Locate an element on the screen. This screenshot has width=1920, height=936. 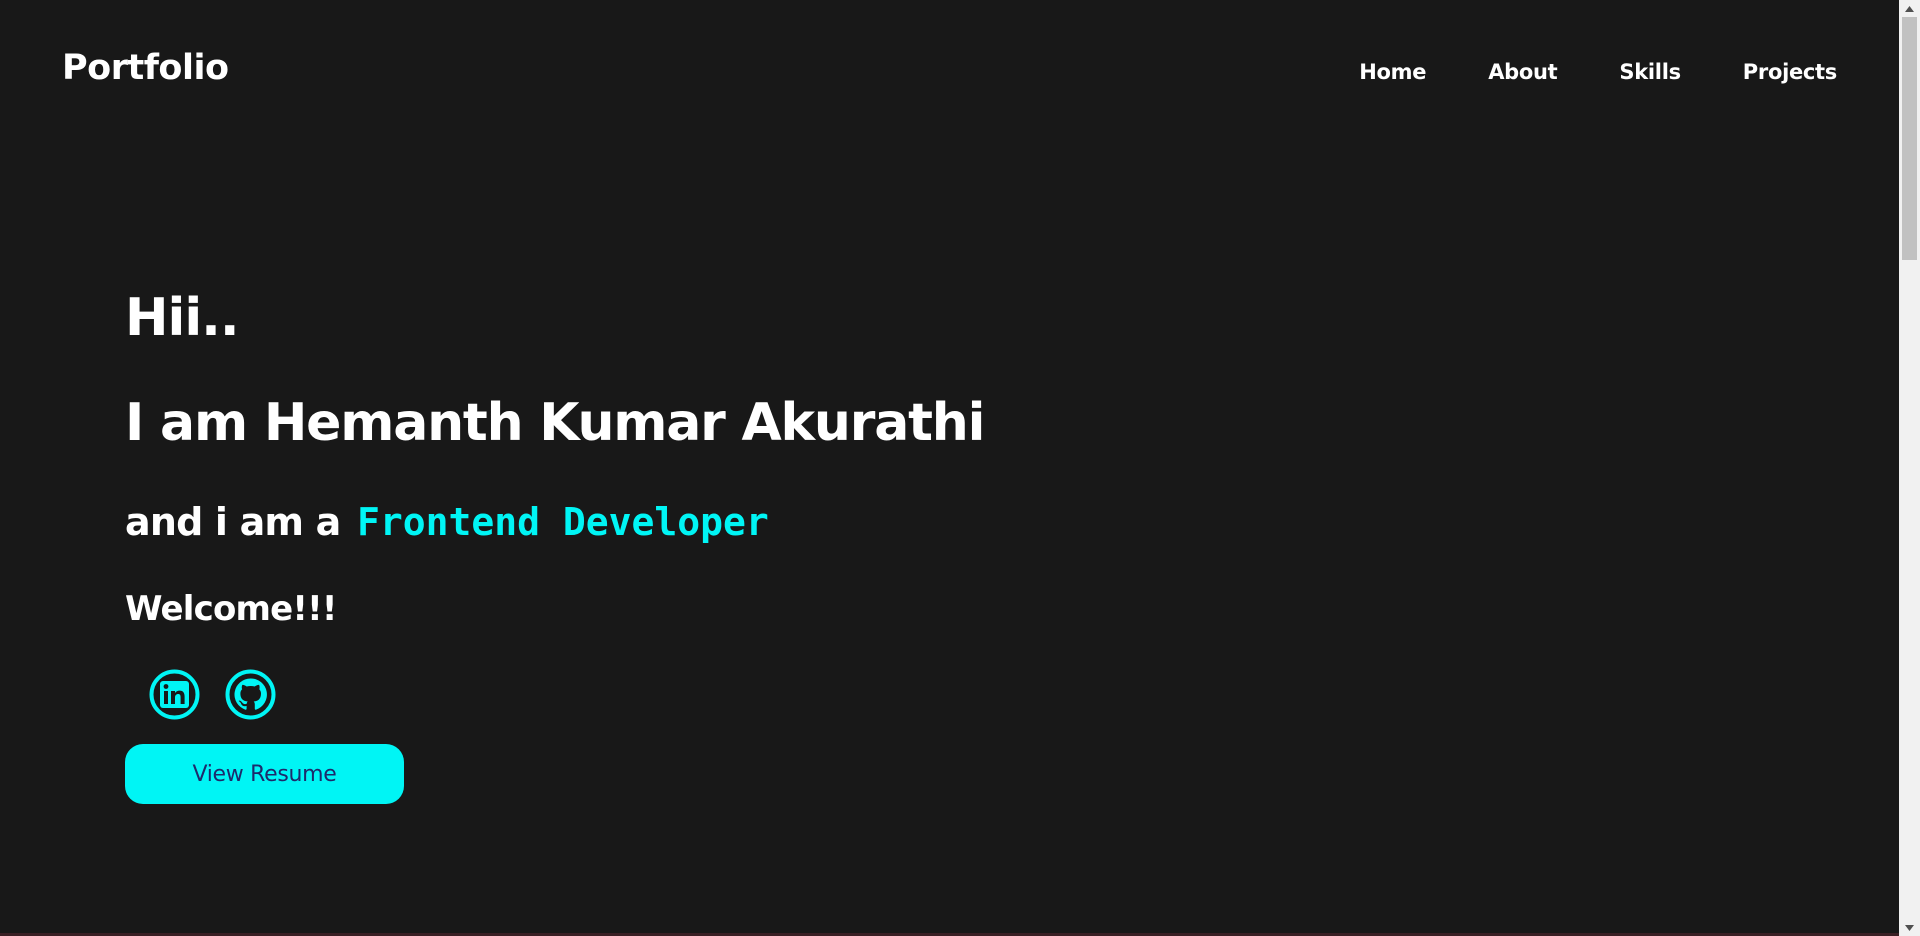
nav-link-skills: Skills is located at coordinates (1650, 72).